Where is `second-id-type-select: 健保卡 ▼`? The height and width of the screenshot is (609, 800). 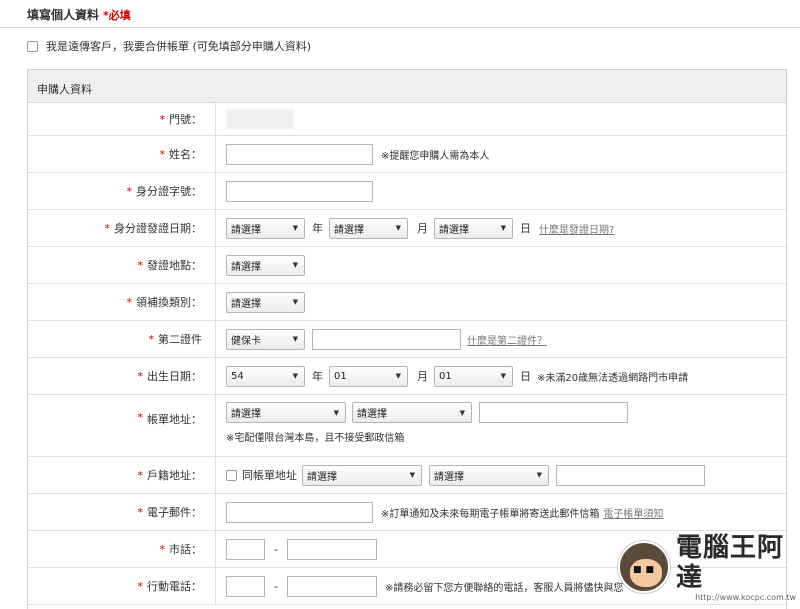
second-id-type-select: 健保卡 ▼ is located at coordinates (265, 339).